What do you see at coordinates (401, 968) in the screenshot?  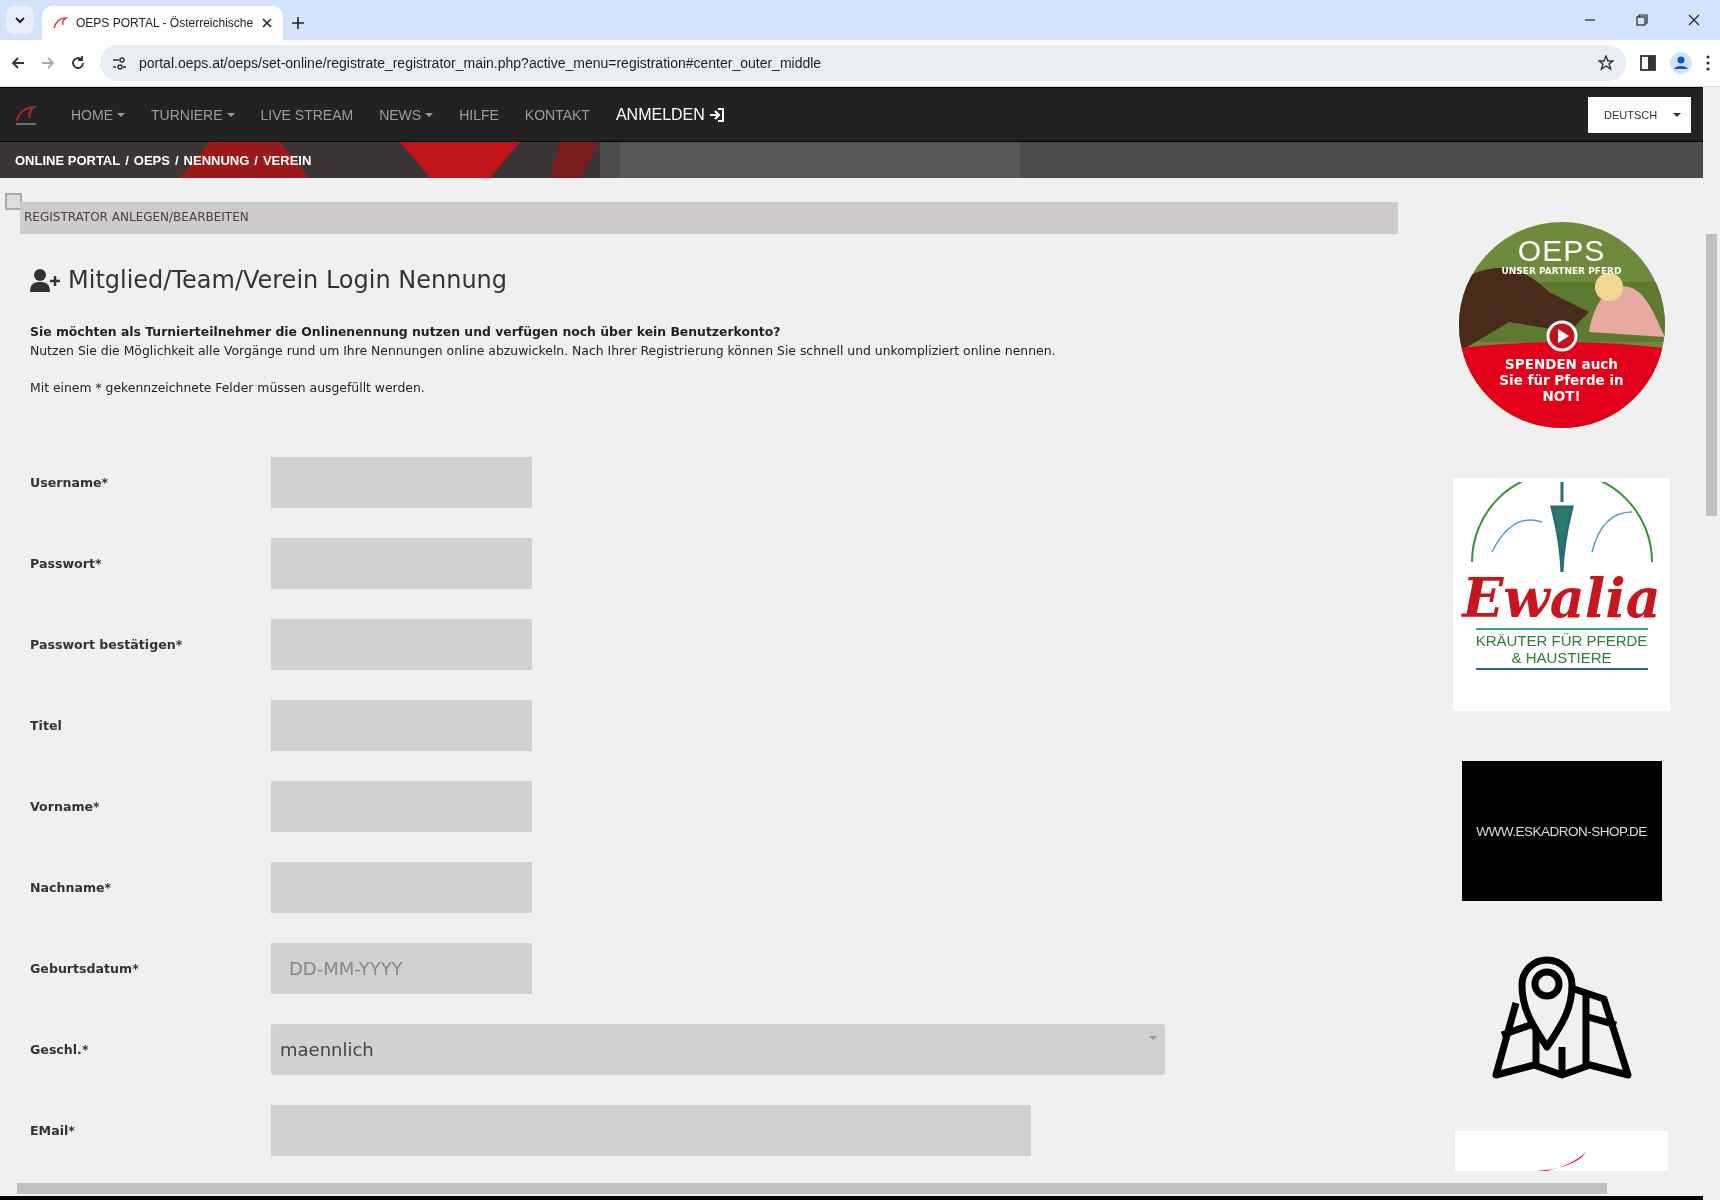 I see `date-field: DD-MM-YYYY` at bounding box center [401, 968].